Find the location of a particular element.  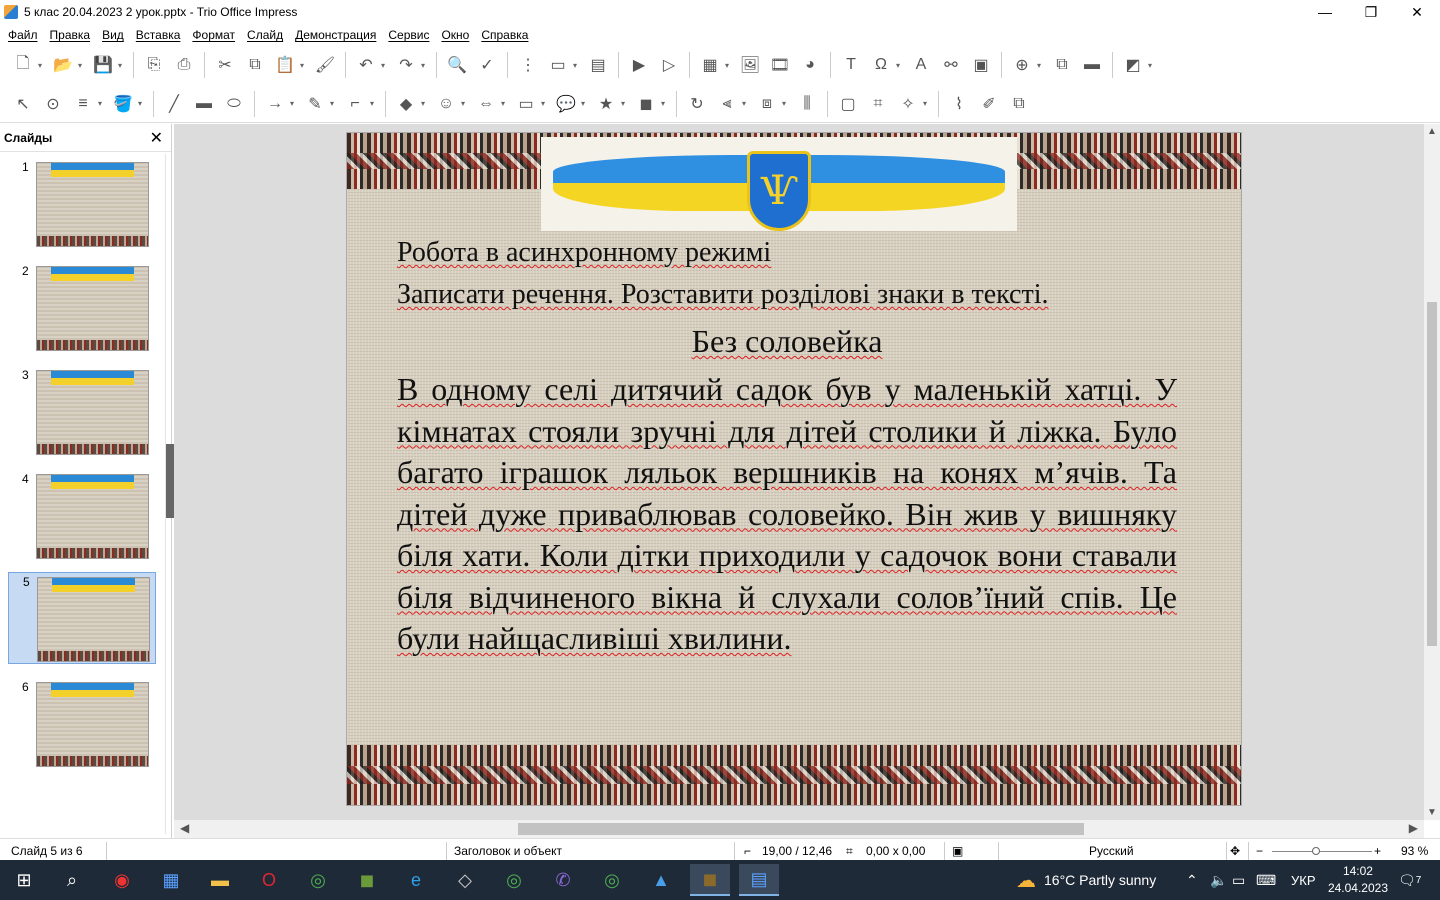

slide-thumbnail-2: 2 is located at coordinates (82, 308).